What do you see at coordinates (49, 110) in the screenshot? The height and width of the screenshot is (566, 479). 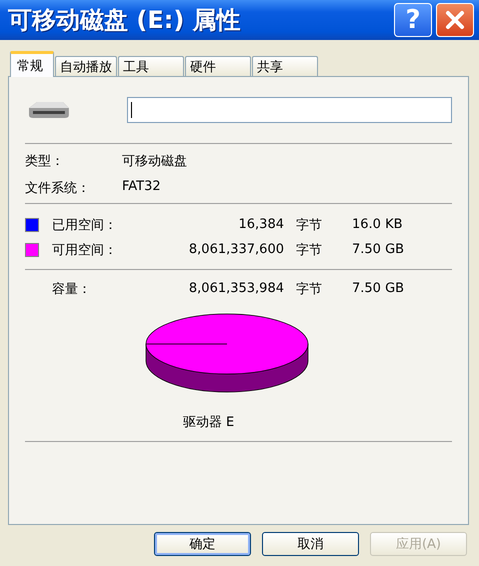 I see `drive-icon` at bounding box center [49, 110].